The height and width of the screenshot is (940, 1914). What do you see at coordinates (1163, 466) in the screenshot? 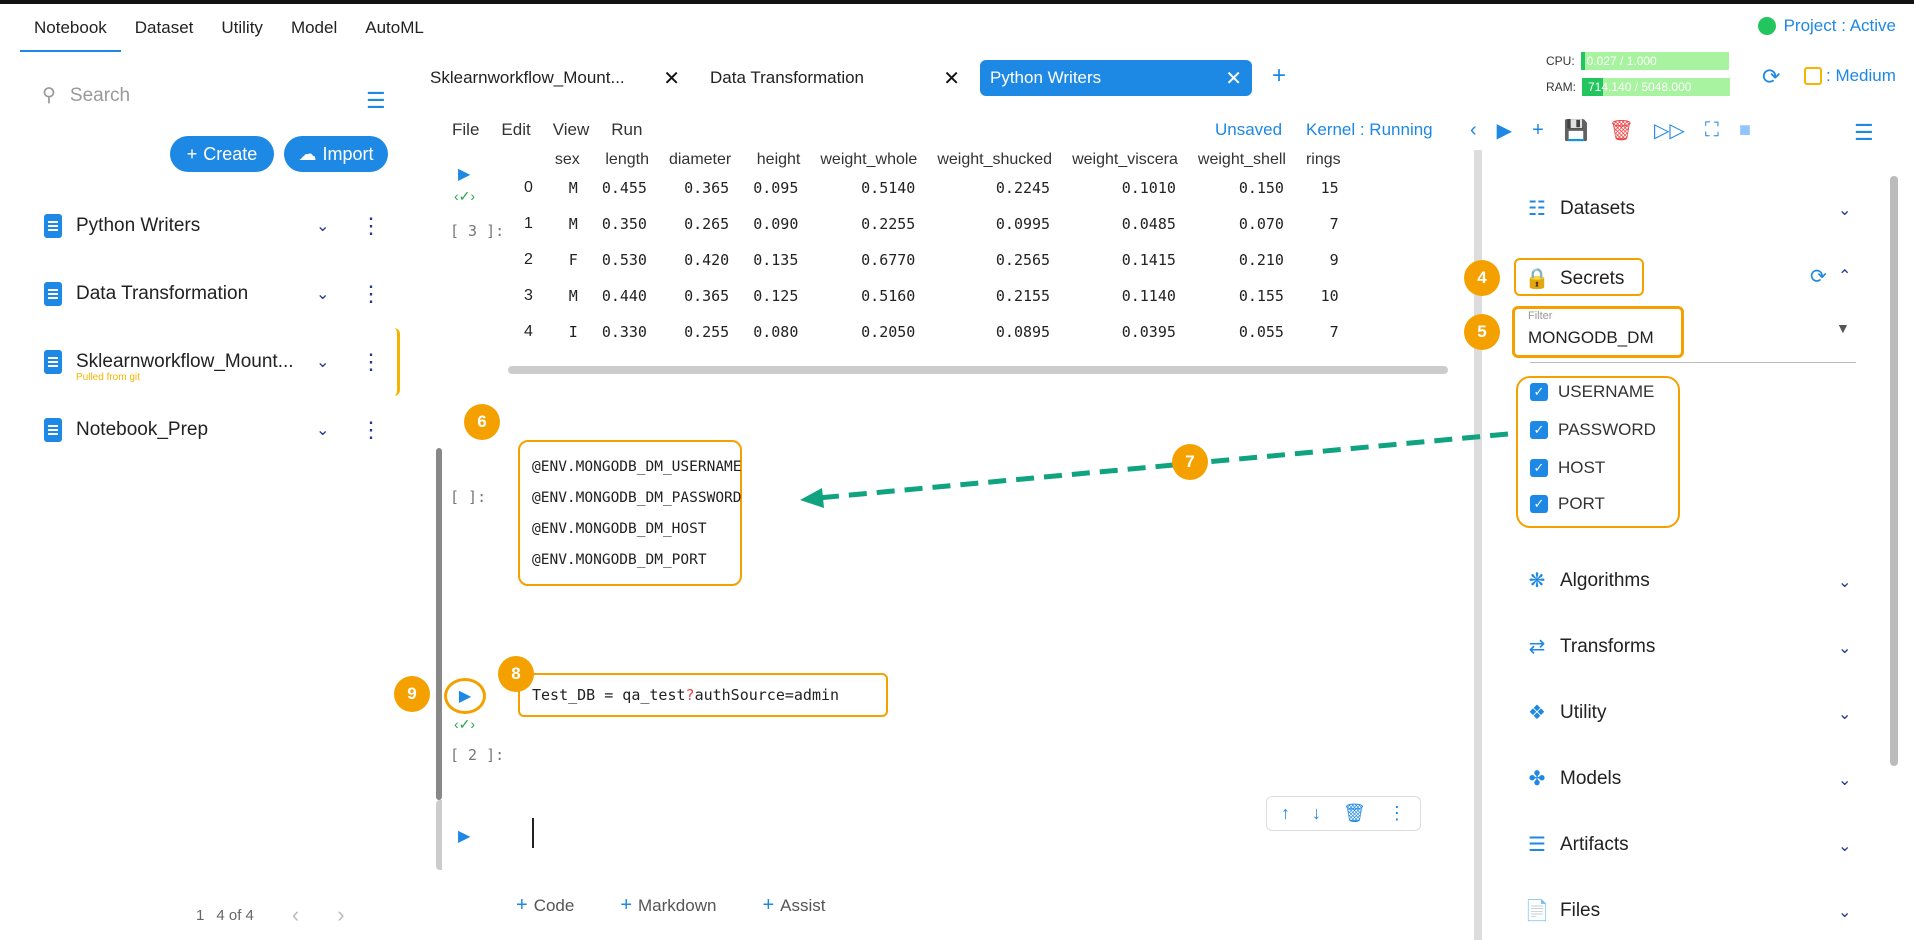
I see `arrow-line` at bounding box center [1163, 466].